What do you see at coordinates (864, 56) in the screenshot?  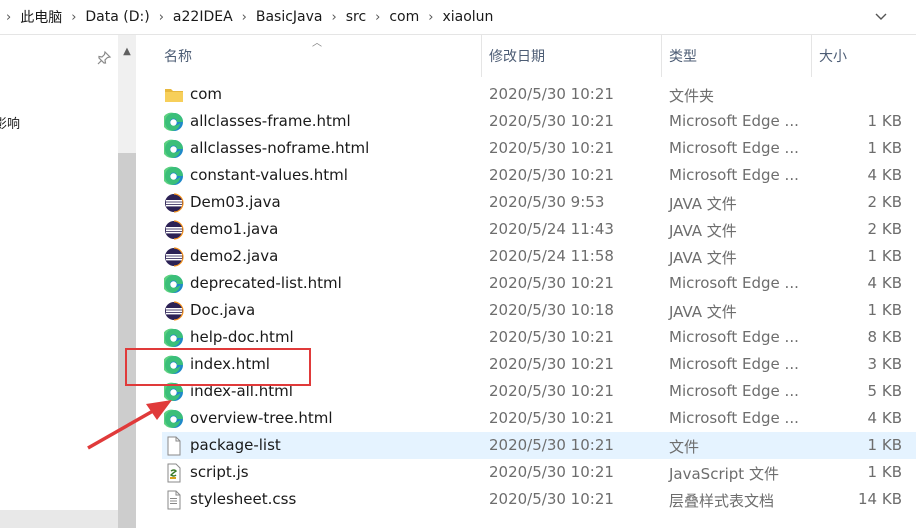 I see `column-size: 大小` at bounding box center [864, 56].